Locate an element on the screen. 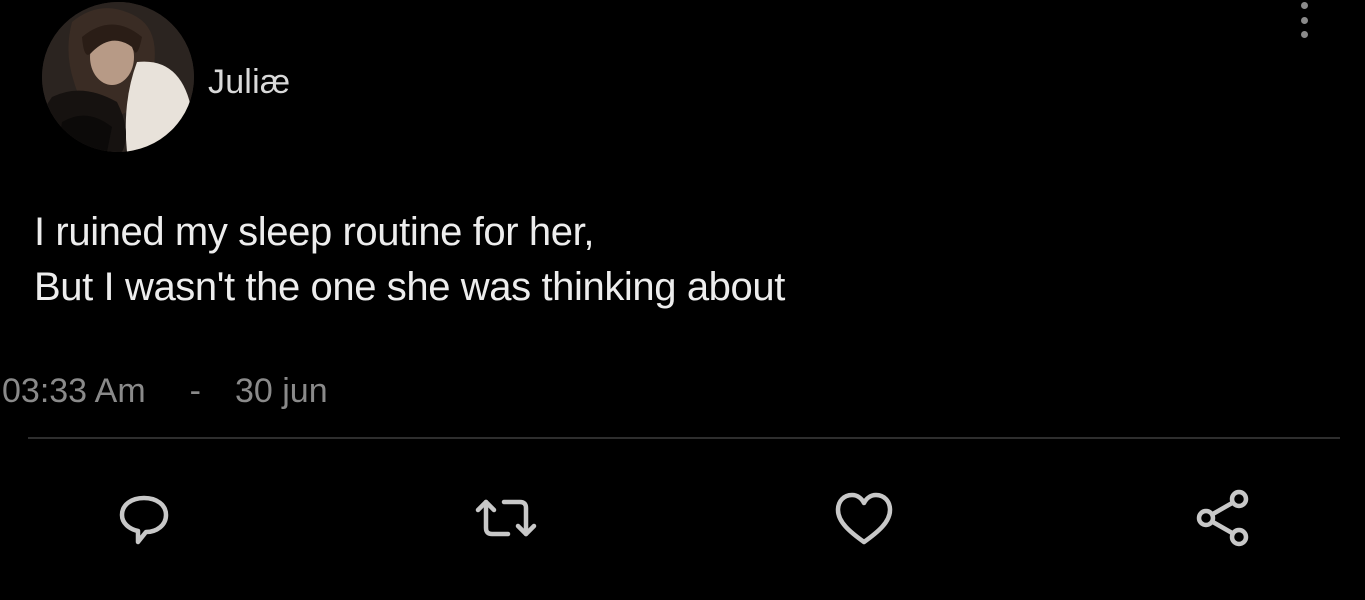  reply-button is located at coordinates (144, 518).